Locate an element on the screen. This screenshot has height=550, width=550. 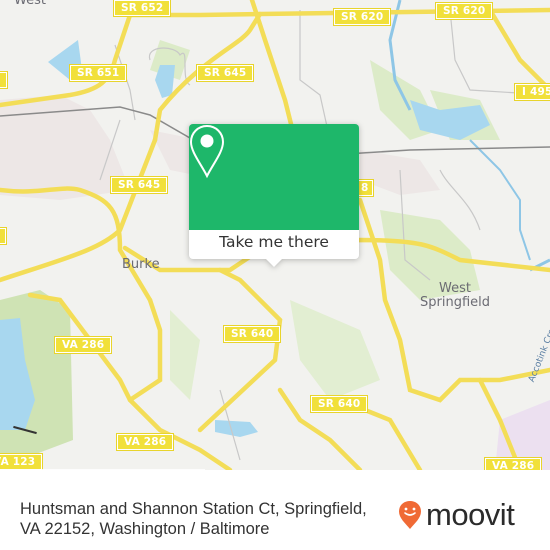
road-shield: VA 123 is located at coordinates (22, 461).